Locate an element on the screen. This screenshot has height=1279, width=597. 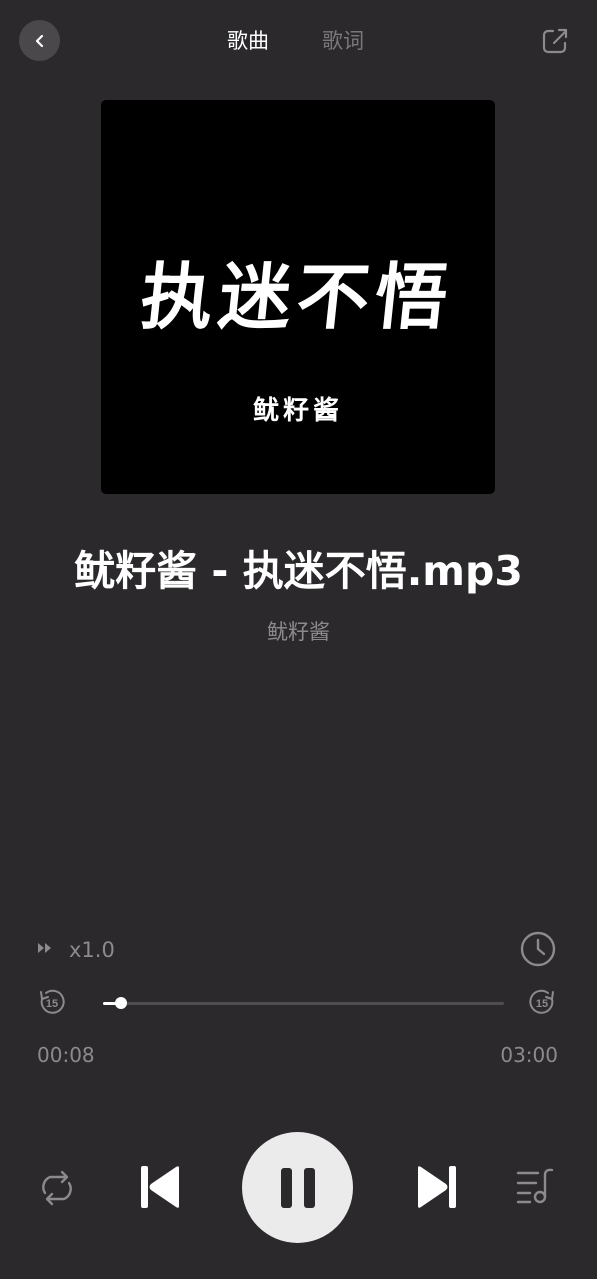
playlist-icon is located at coordinates (535, 1186).